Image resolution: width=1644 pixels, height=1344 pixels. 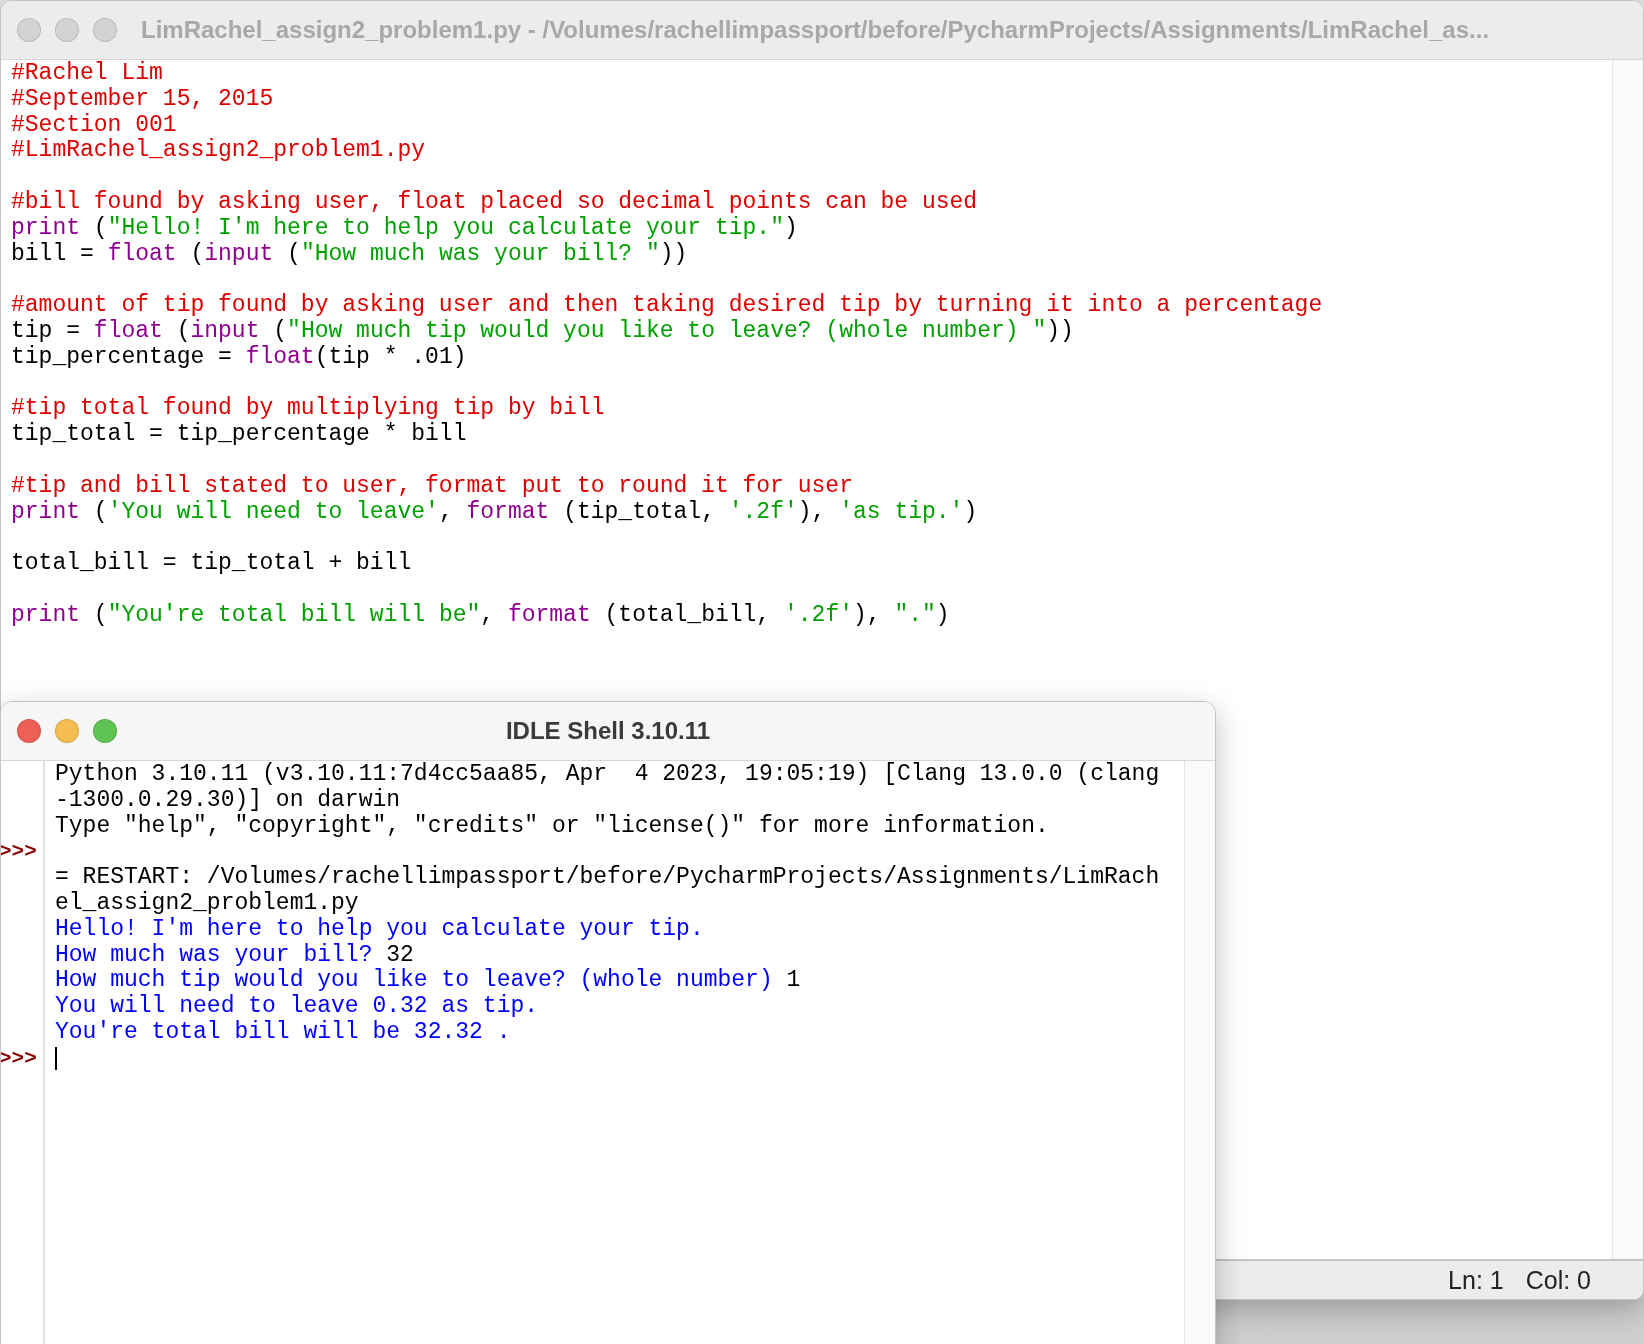 I want to click on code-line: #Rachel Lim, so click(x=87, y=74).